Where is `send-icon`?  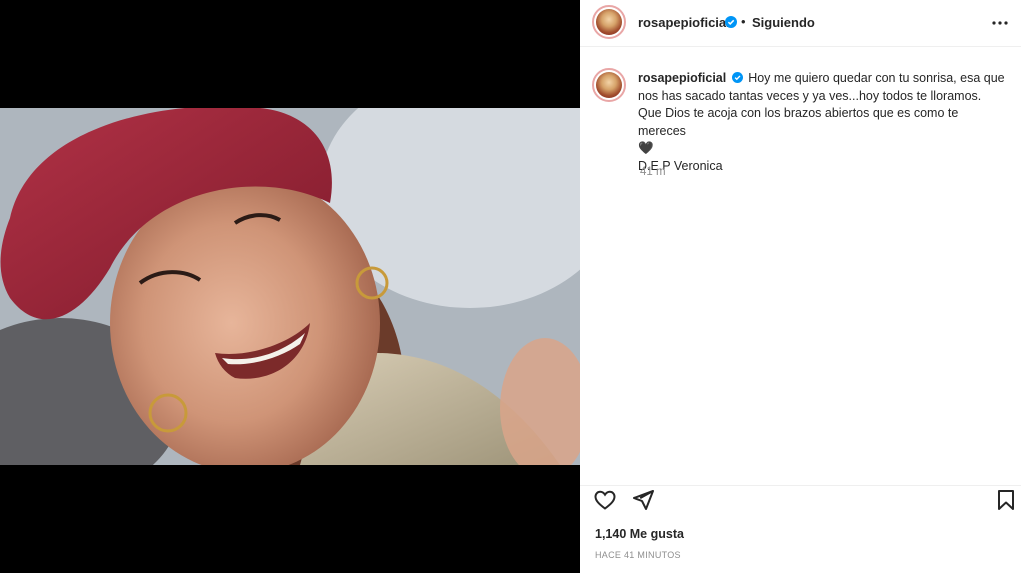 send-icon is located at coordinates (643, 500).